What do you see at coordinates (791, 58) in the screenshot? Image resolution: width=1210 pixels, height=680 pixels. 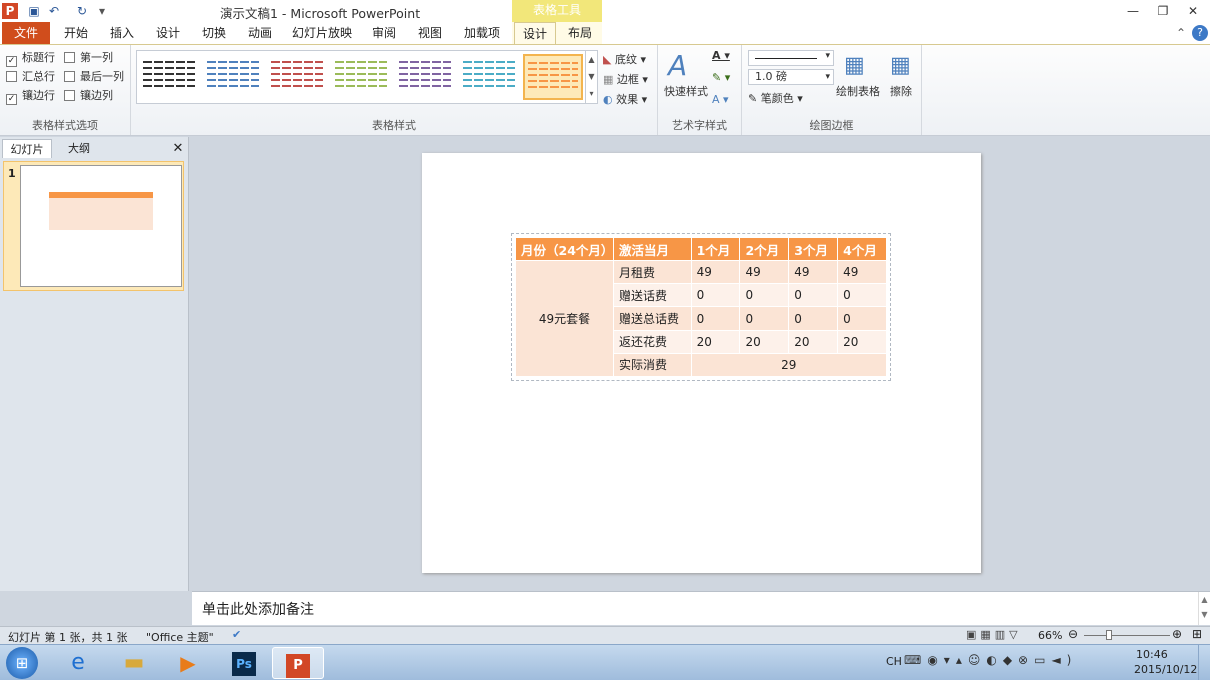 I see `pen-style-dropdown: ▾` at bounding box center [791, 58].